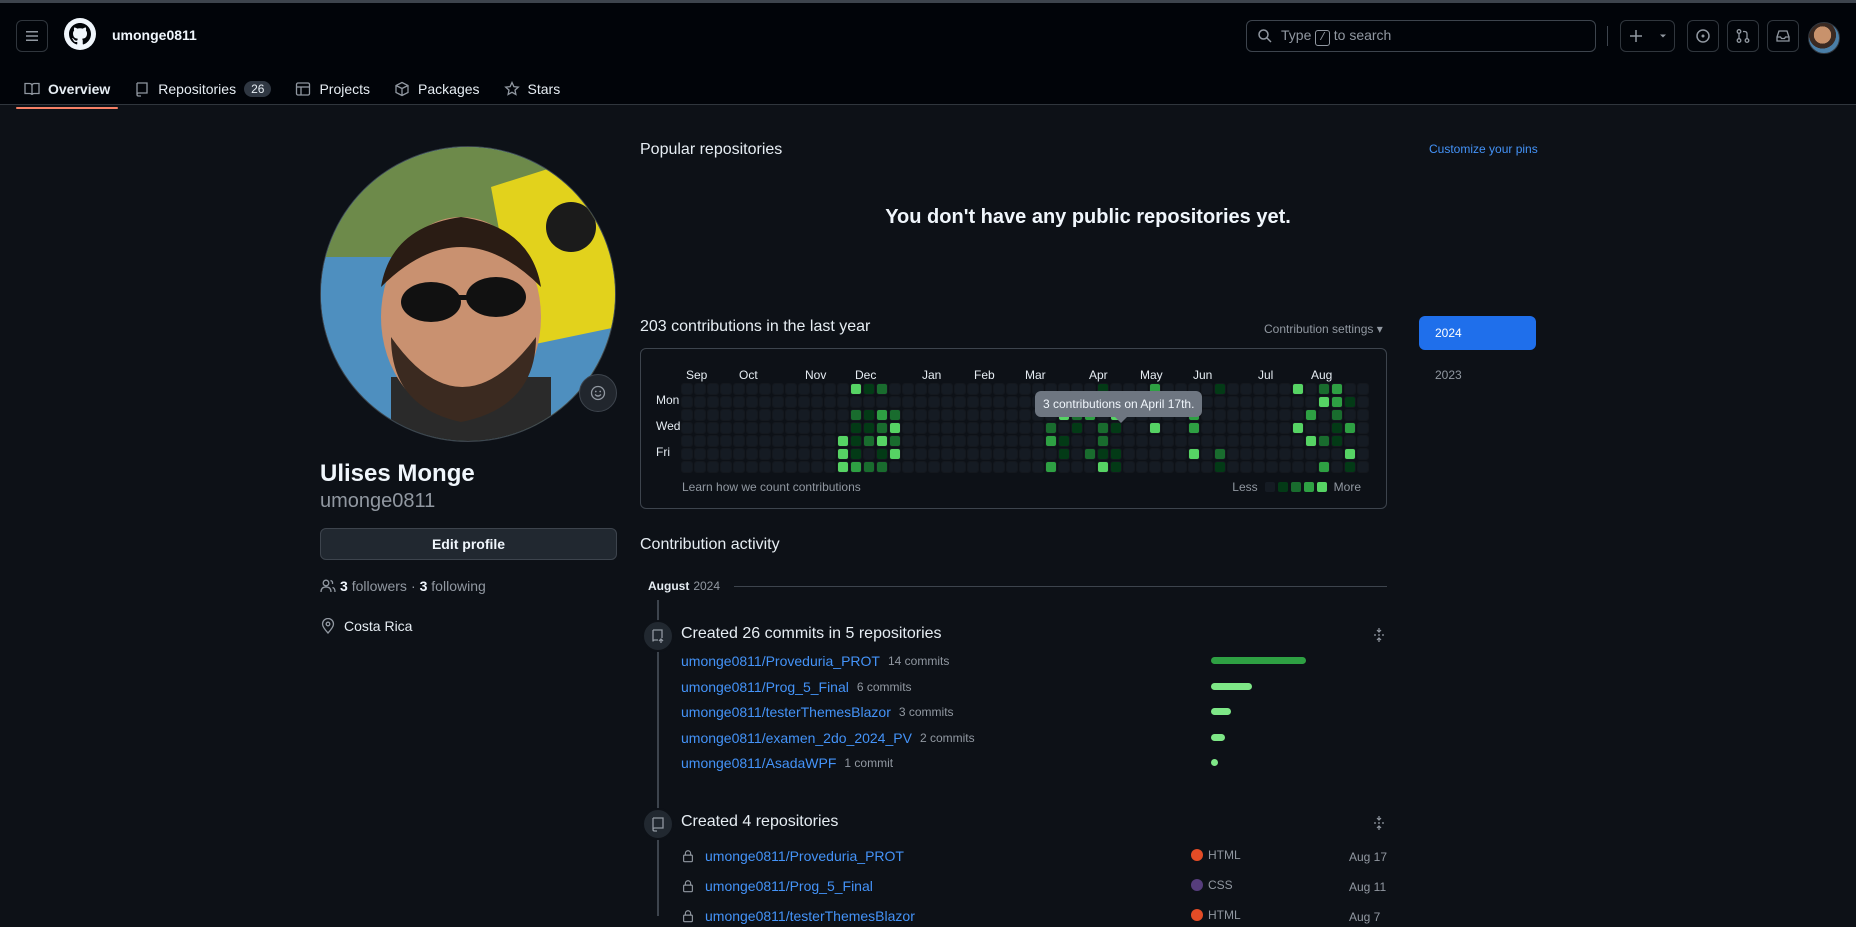  What do you see at coordinates (786, 712) in the screenshot?
I see `commit-repo-link: umonge0811/testerThemesBlazor` at bounding box center [786, 712].